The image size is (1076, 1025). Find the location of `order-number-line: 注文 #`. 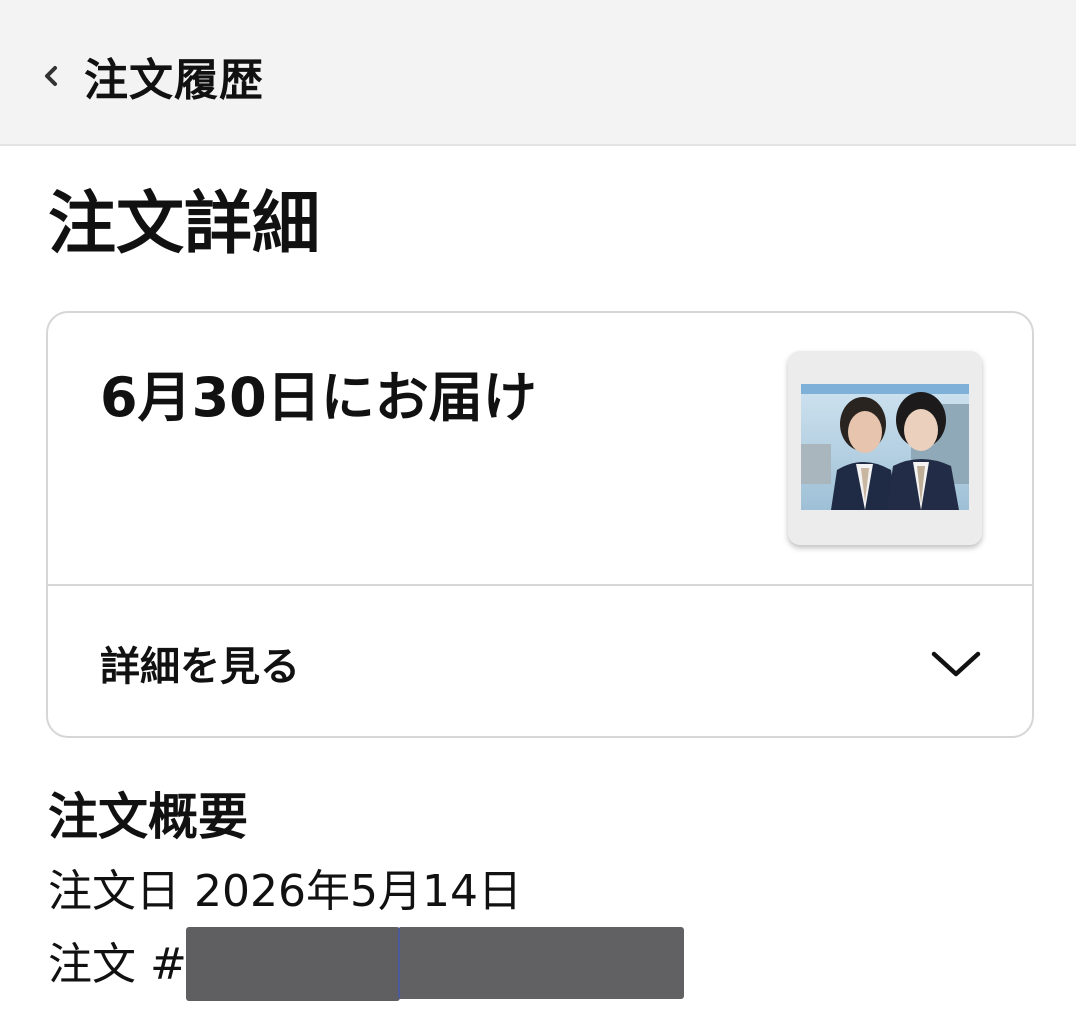

order-number-line: 注文 # is located at coordinates (117, 965).